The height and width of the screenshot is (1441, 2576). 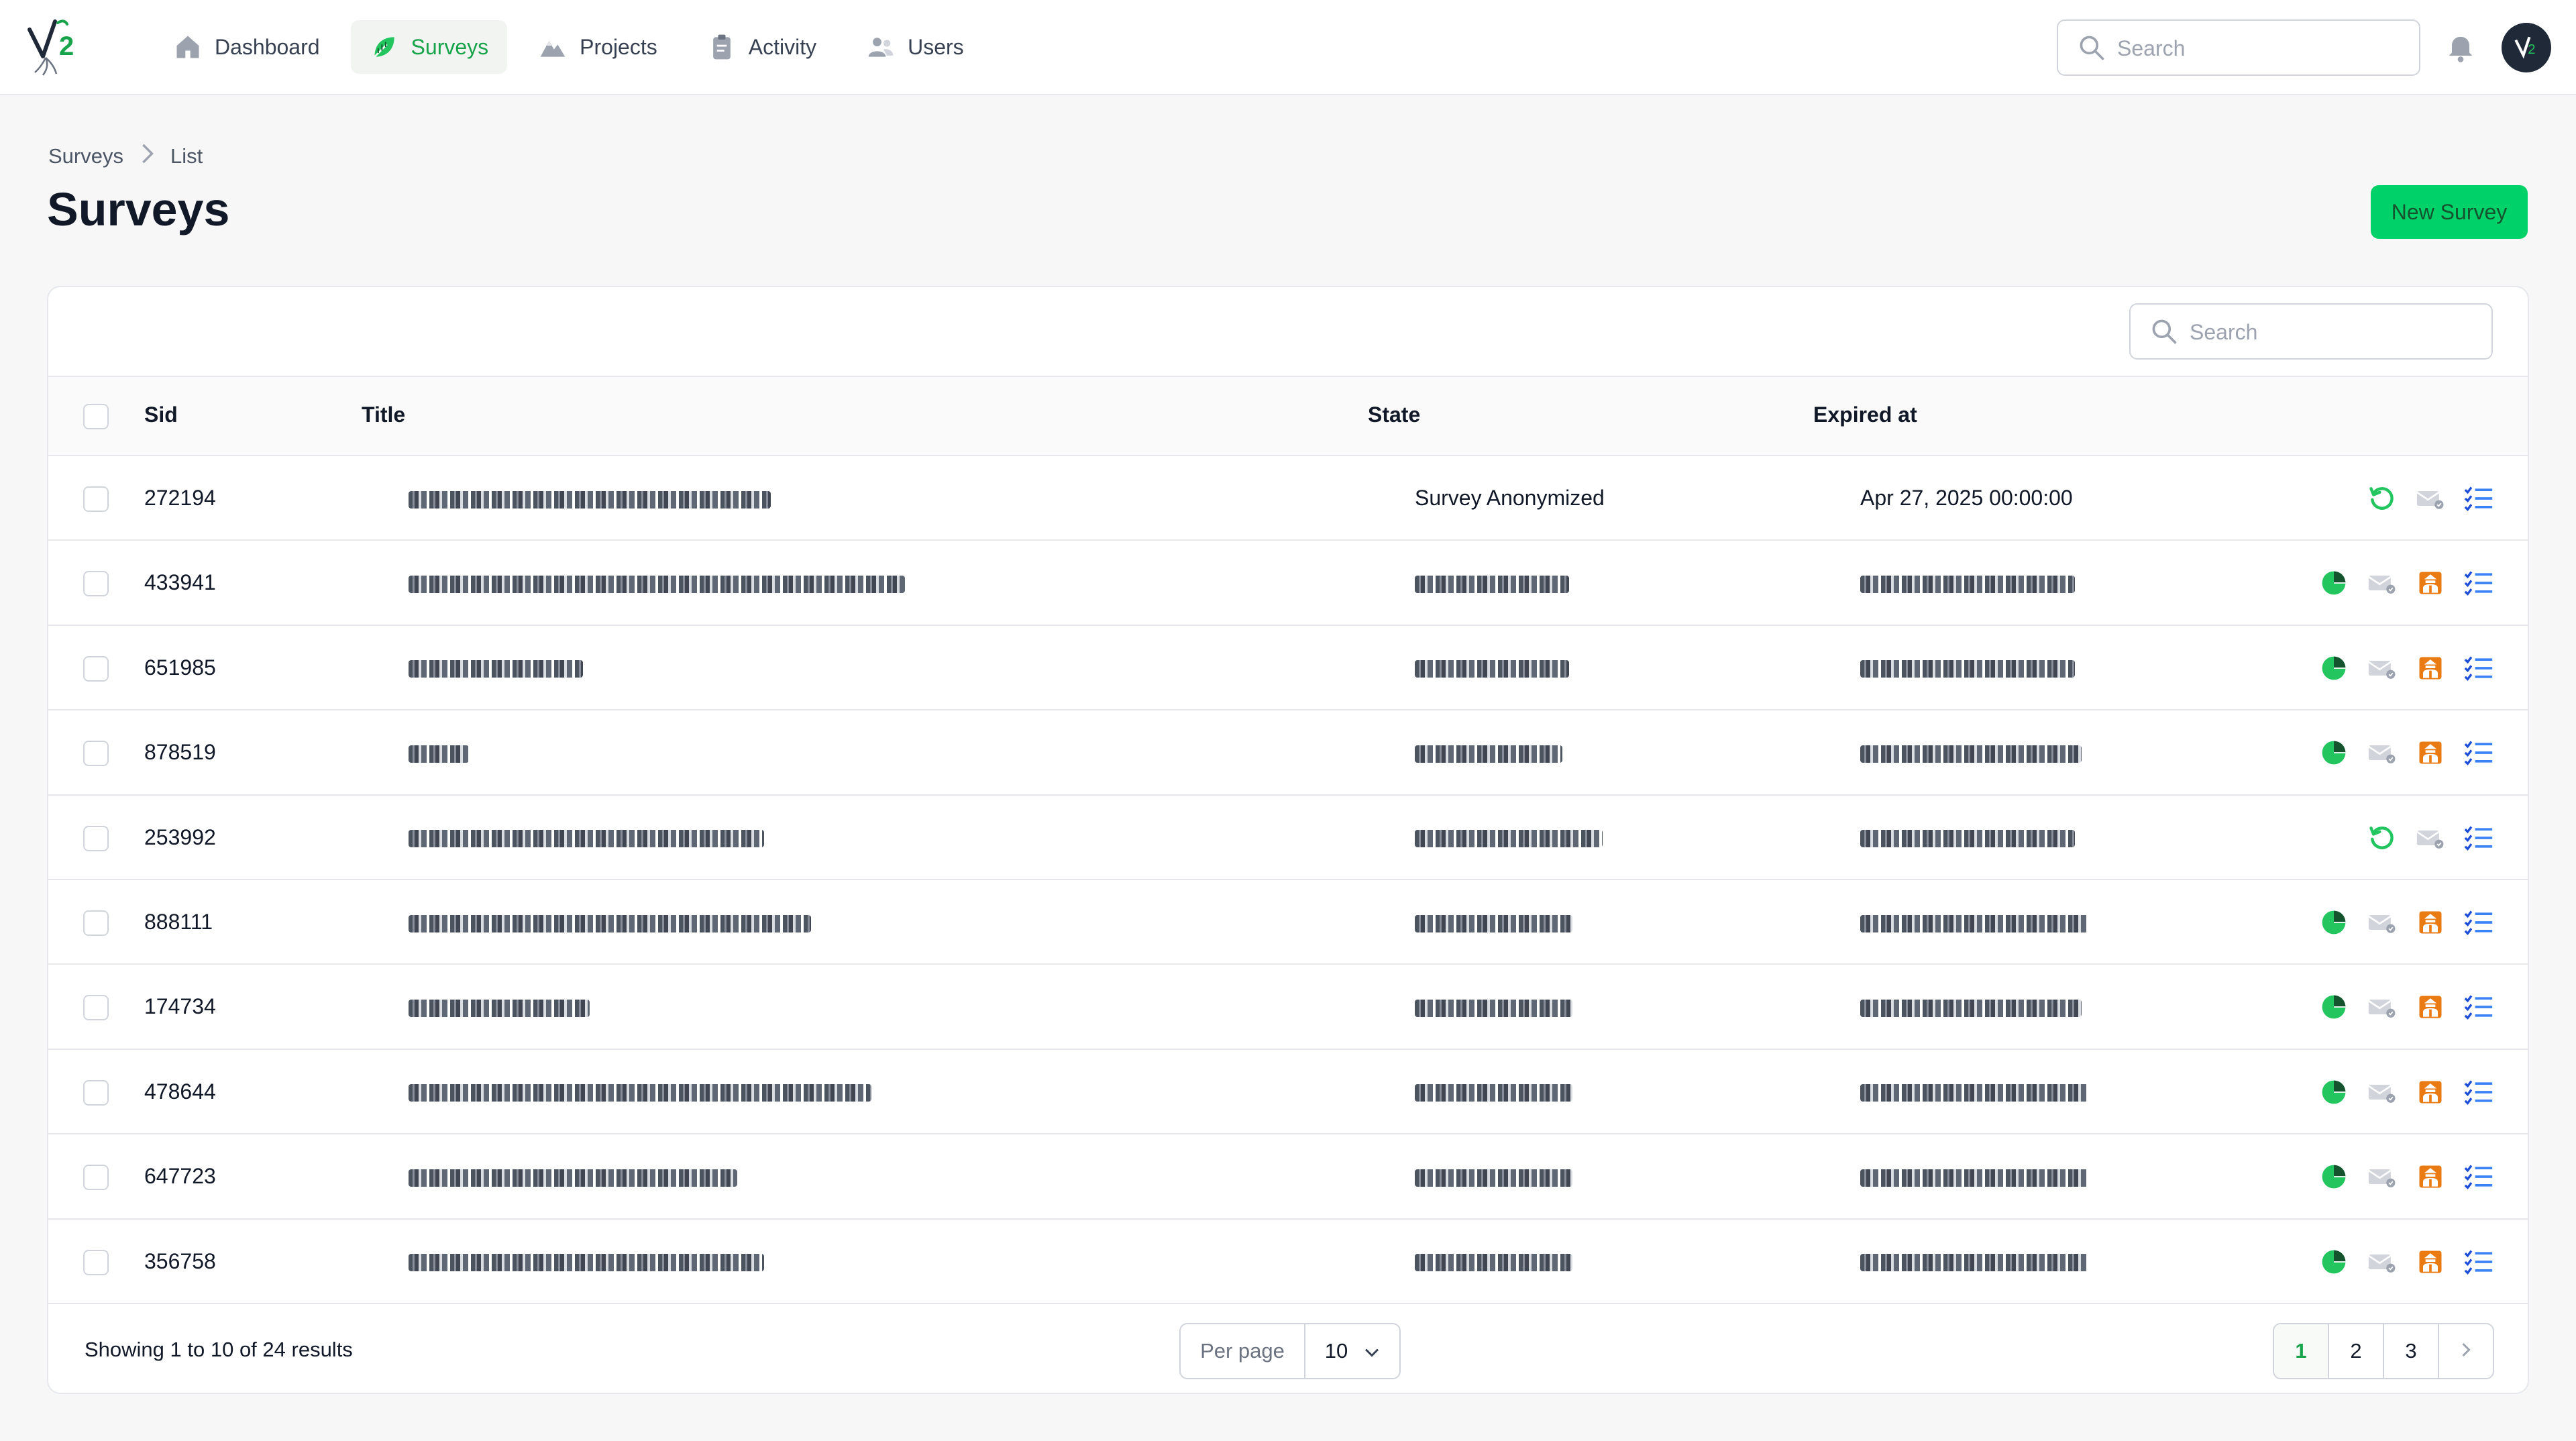 What do you see at coordinates (1288, 1177) in the screenshot?
I see `table-row: 647723` at bounding box center [1288, 1177].